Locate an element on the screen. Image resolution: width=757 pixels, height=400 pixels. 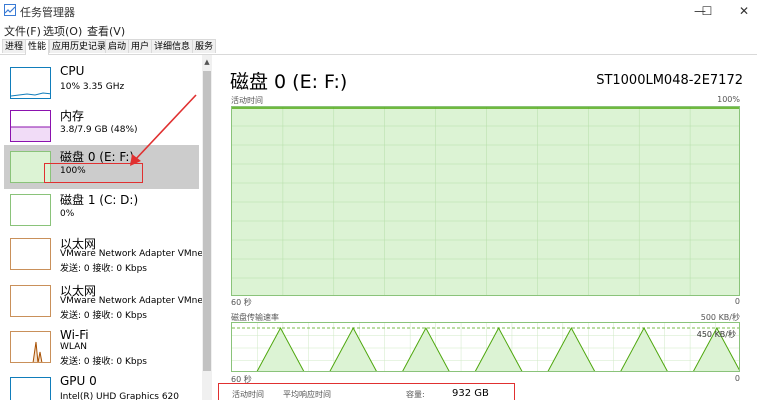
sidebar-item-label: CPU is located at coordinates (72, 71).